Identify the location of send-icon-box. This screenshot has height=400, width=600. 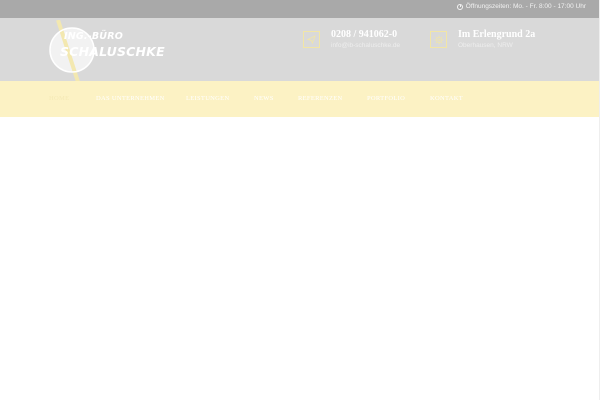
(311, 39).